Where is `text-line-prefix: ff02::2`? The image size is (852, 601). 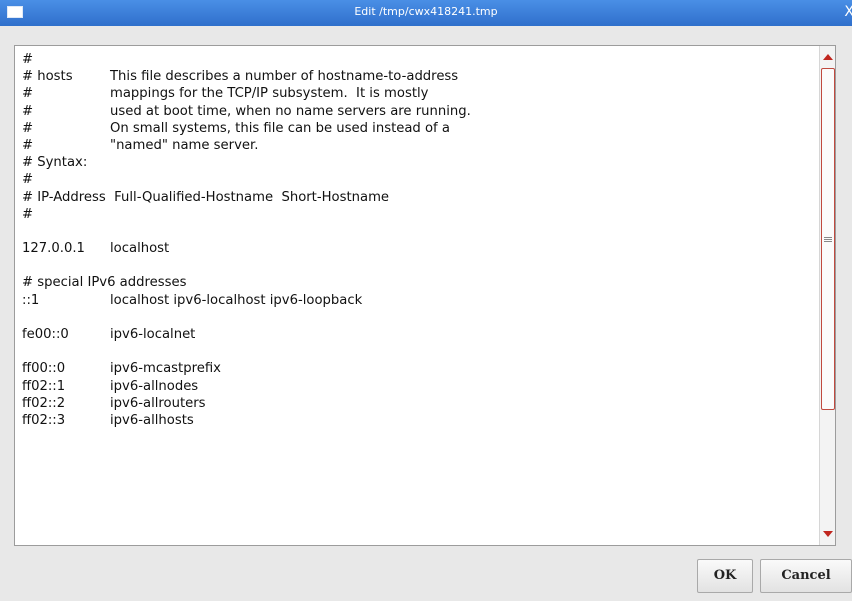
text-line-prefix: ff02::2 is located at coordinates (44, 403).